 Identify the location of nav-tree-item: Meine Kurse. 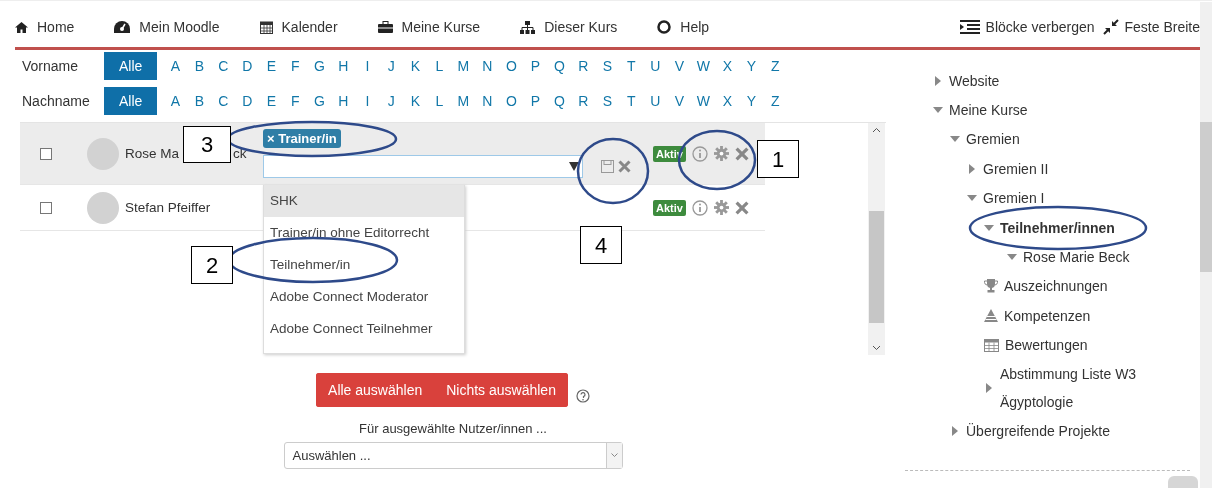
(988, 110).